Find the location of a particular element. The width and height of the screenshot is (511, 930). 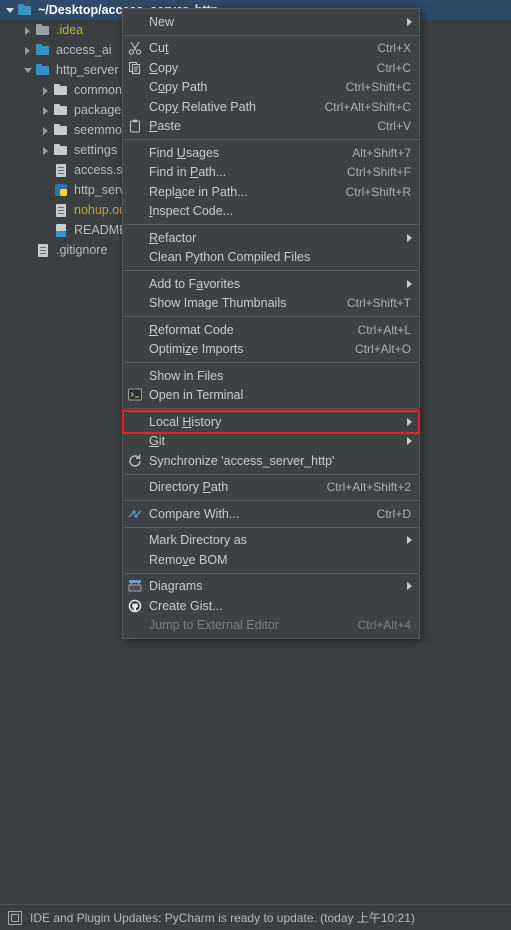

menu-item-shortcut: Ctrl+C is located at coordinates (393, 67).